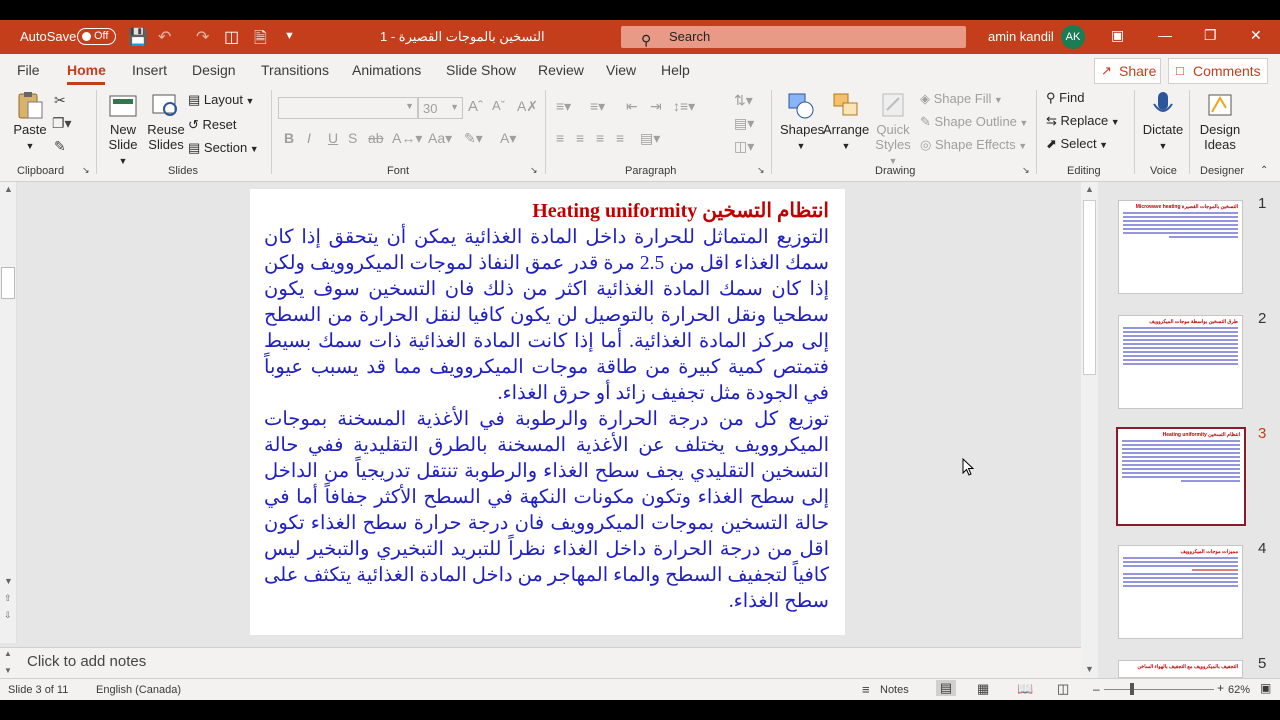  What do you see at coordinates (744, 146) in the screenshot?
I see `smartart-icon: ◫▾` at bounding box center [744, 146].